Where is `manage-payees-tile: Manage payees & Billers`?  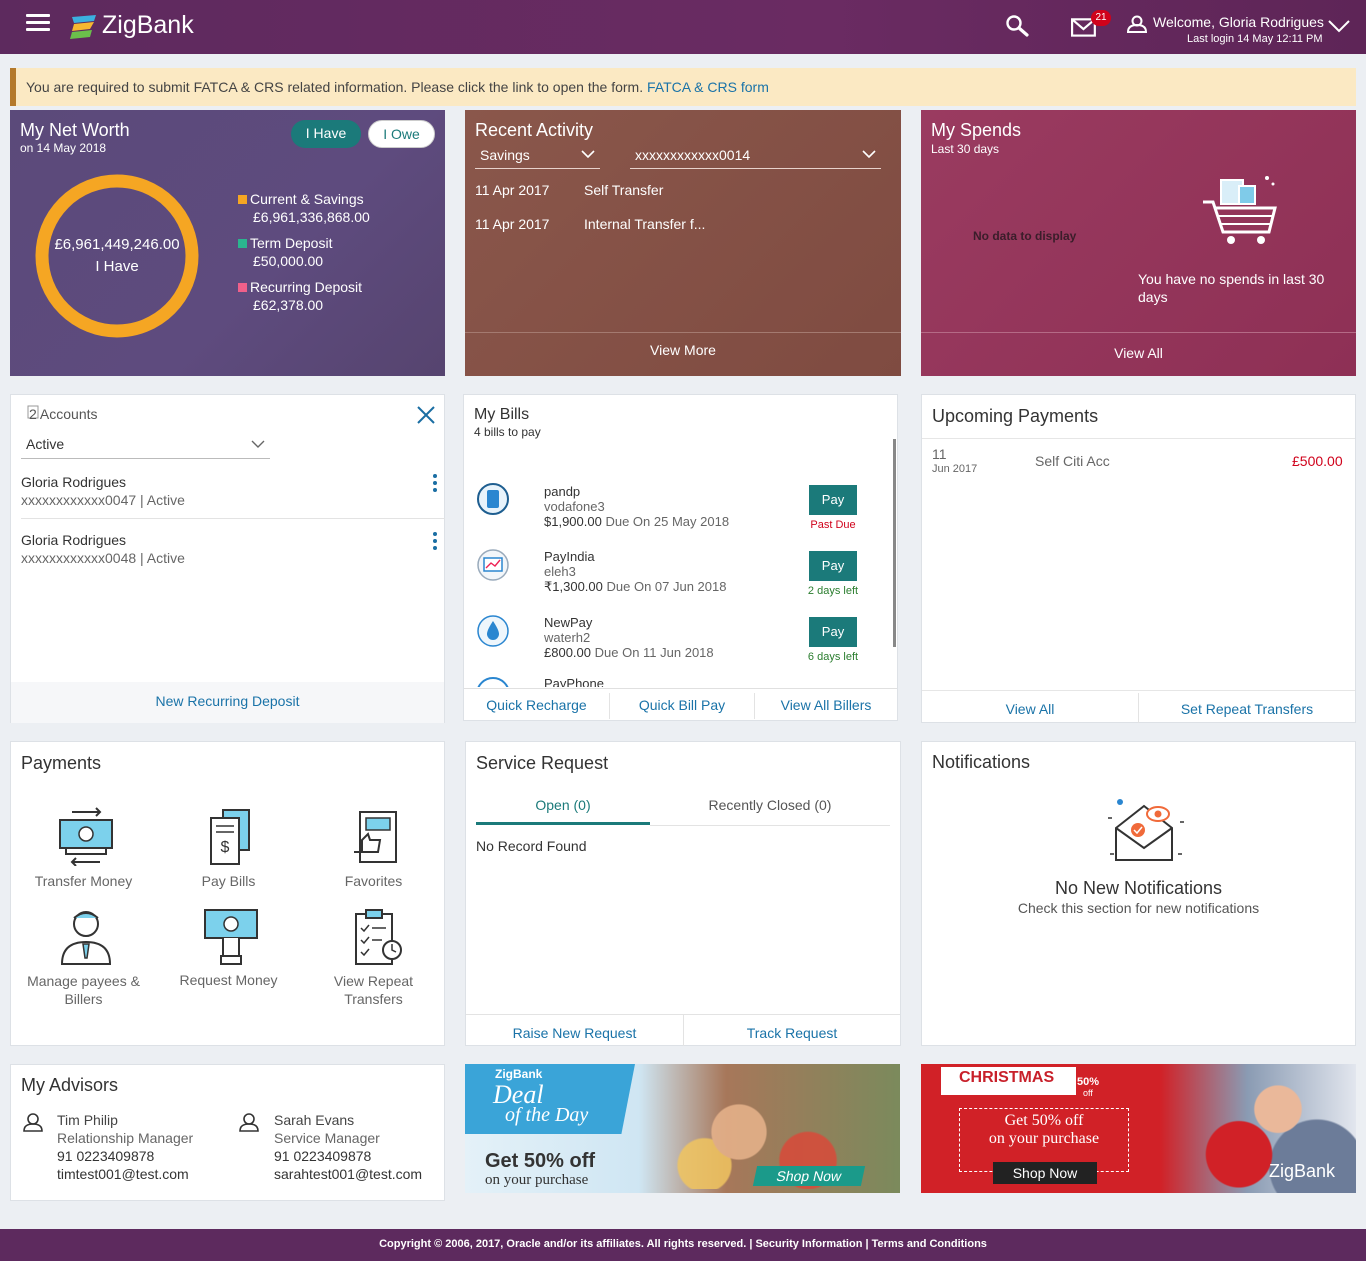 manage-payees-tile: Manage payees & Billers is located at coordinates (83, 959).